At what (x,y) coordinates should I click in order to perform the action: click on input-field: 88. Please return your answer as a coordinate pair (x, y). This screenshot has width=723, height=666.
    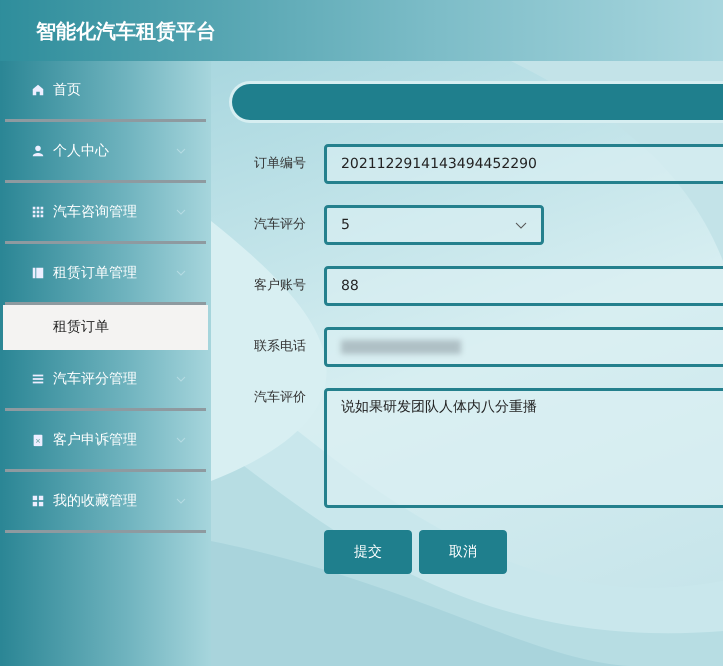
    Looking at the image, I should click on (523, 286).